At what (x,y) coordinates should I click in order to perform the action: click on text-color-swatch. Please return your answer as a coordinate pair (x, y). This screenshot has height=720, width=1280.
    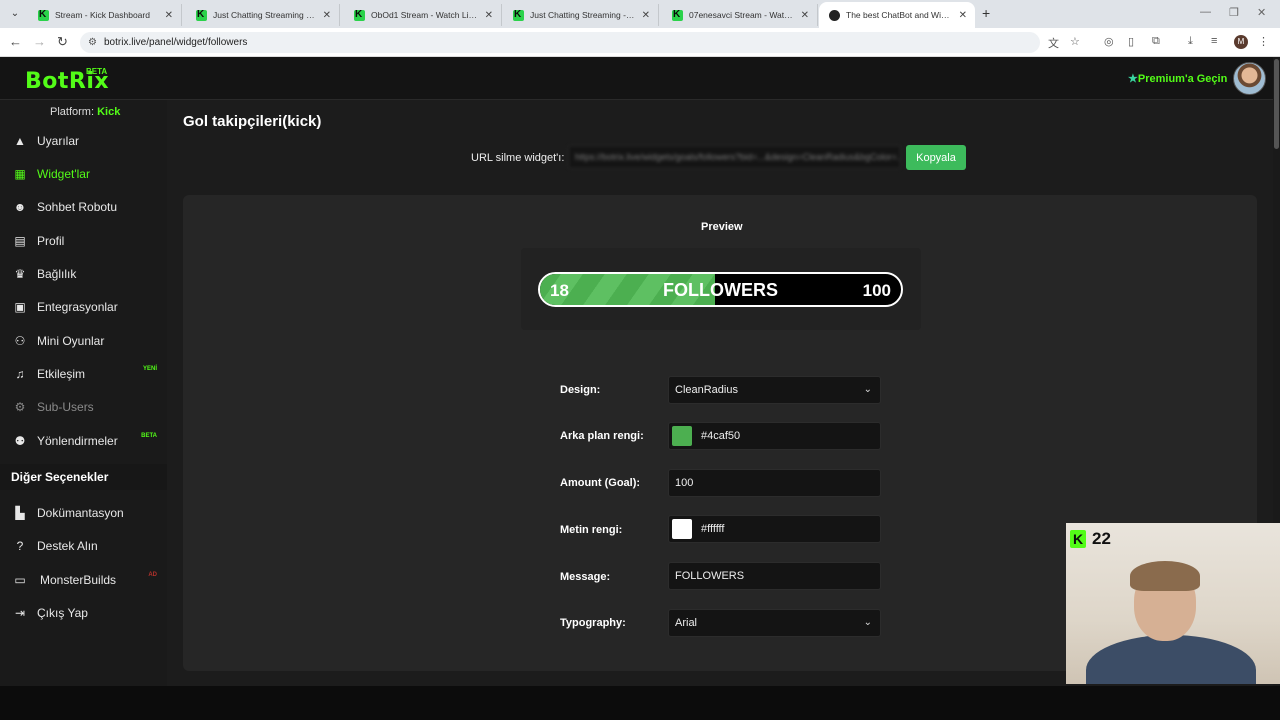
    Looking at the image, I should click on (682, 529).